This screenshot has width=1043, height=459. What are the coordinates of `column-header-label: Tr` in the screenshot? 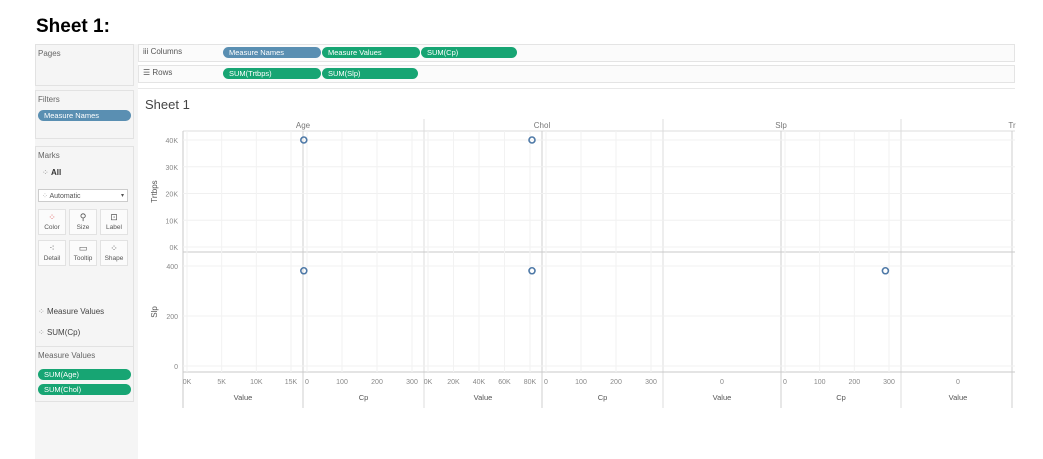 It's located at (1012, 125).